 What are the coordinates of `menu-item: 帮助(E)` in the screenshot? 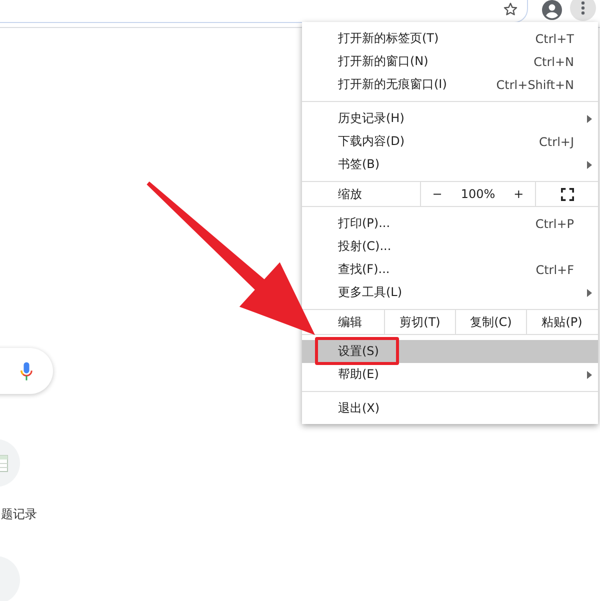 It's located at (450, 374).